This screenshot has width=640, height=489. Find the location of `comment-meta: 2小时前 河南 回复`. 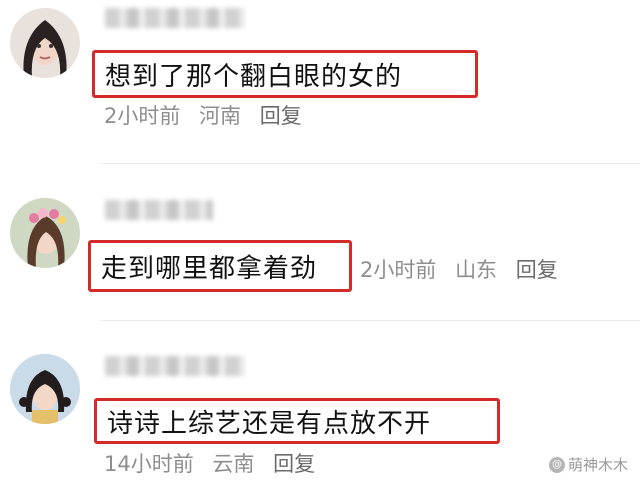

comment-meta: 2小时前 河南 回复 is located at coordinates (209, 115).